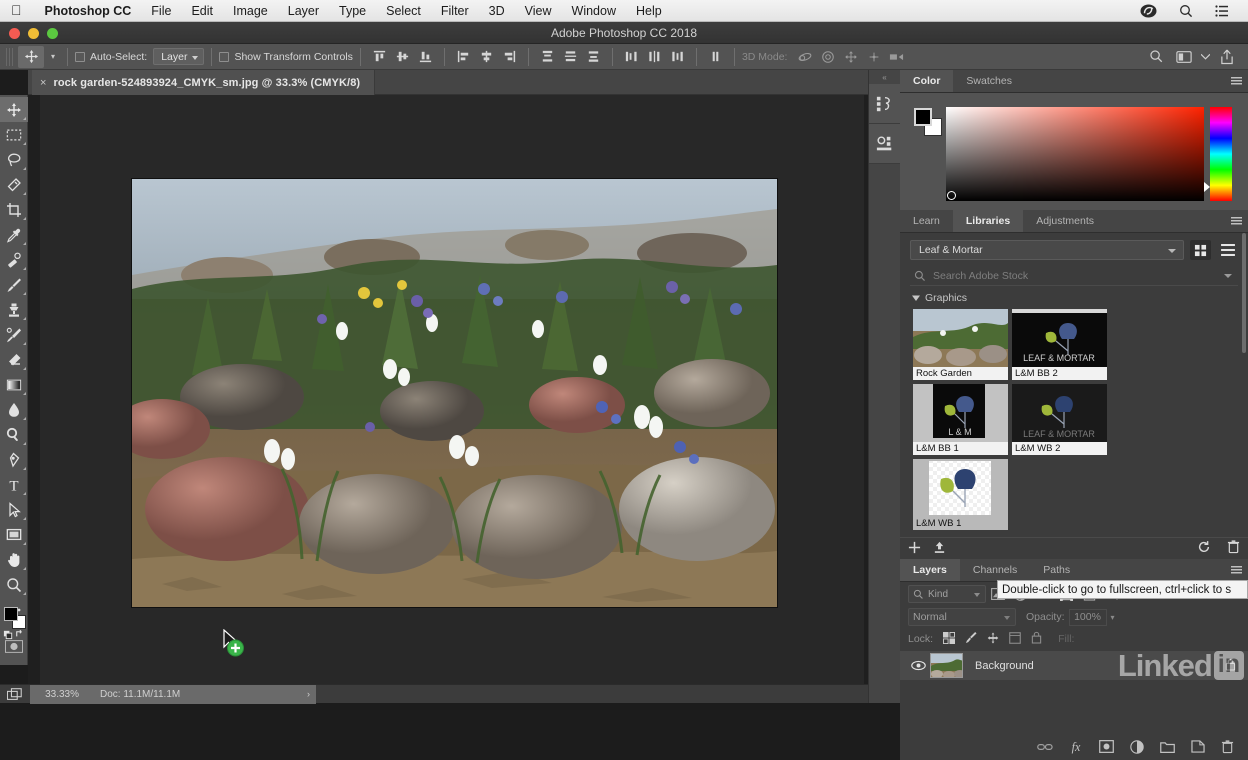 The height and width of the screenshot is (760, 1248). What do you see at coordinates (1218, 154) in the screenshot?
I see `hue-slider` at bounding box center [1218, 154].